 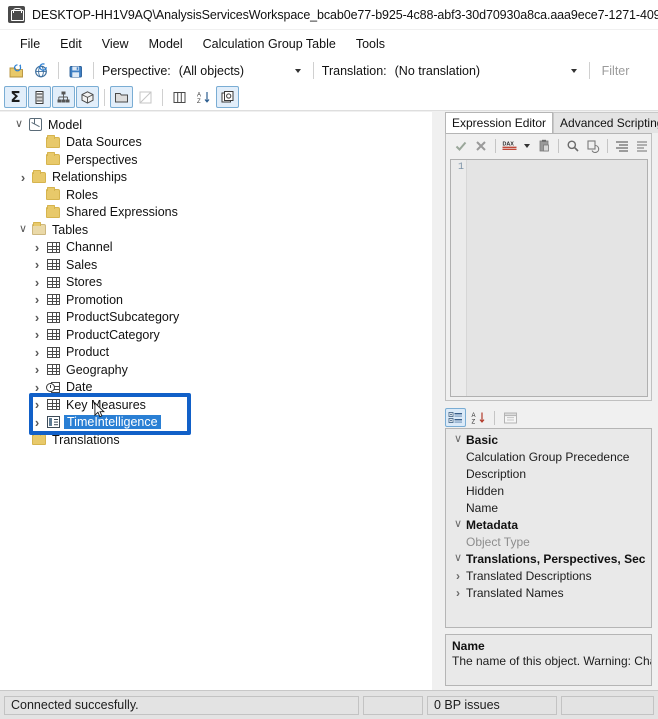 What do you see at coordinates (115, 44) in the screenshot?
I see `menu-view: View` at bounding box center [115, 44].